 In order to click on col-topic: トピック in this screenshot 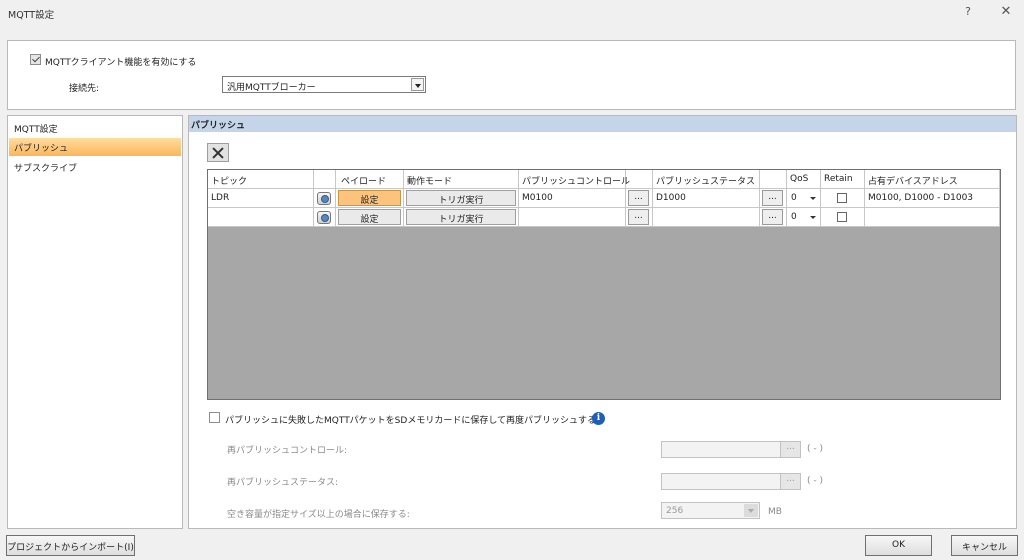, I will do `click(261, 179)`.